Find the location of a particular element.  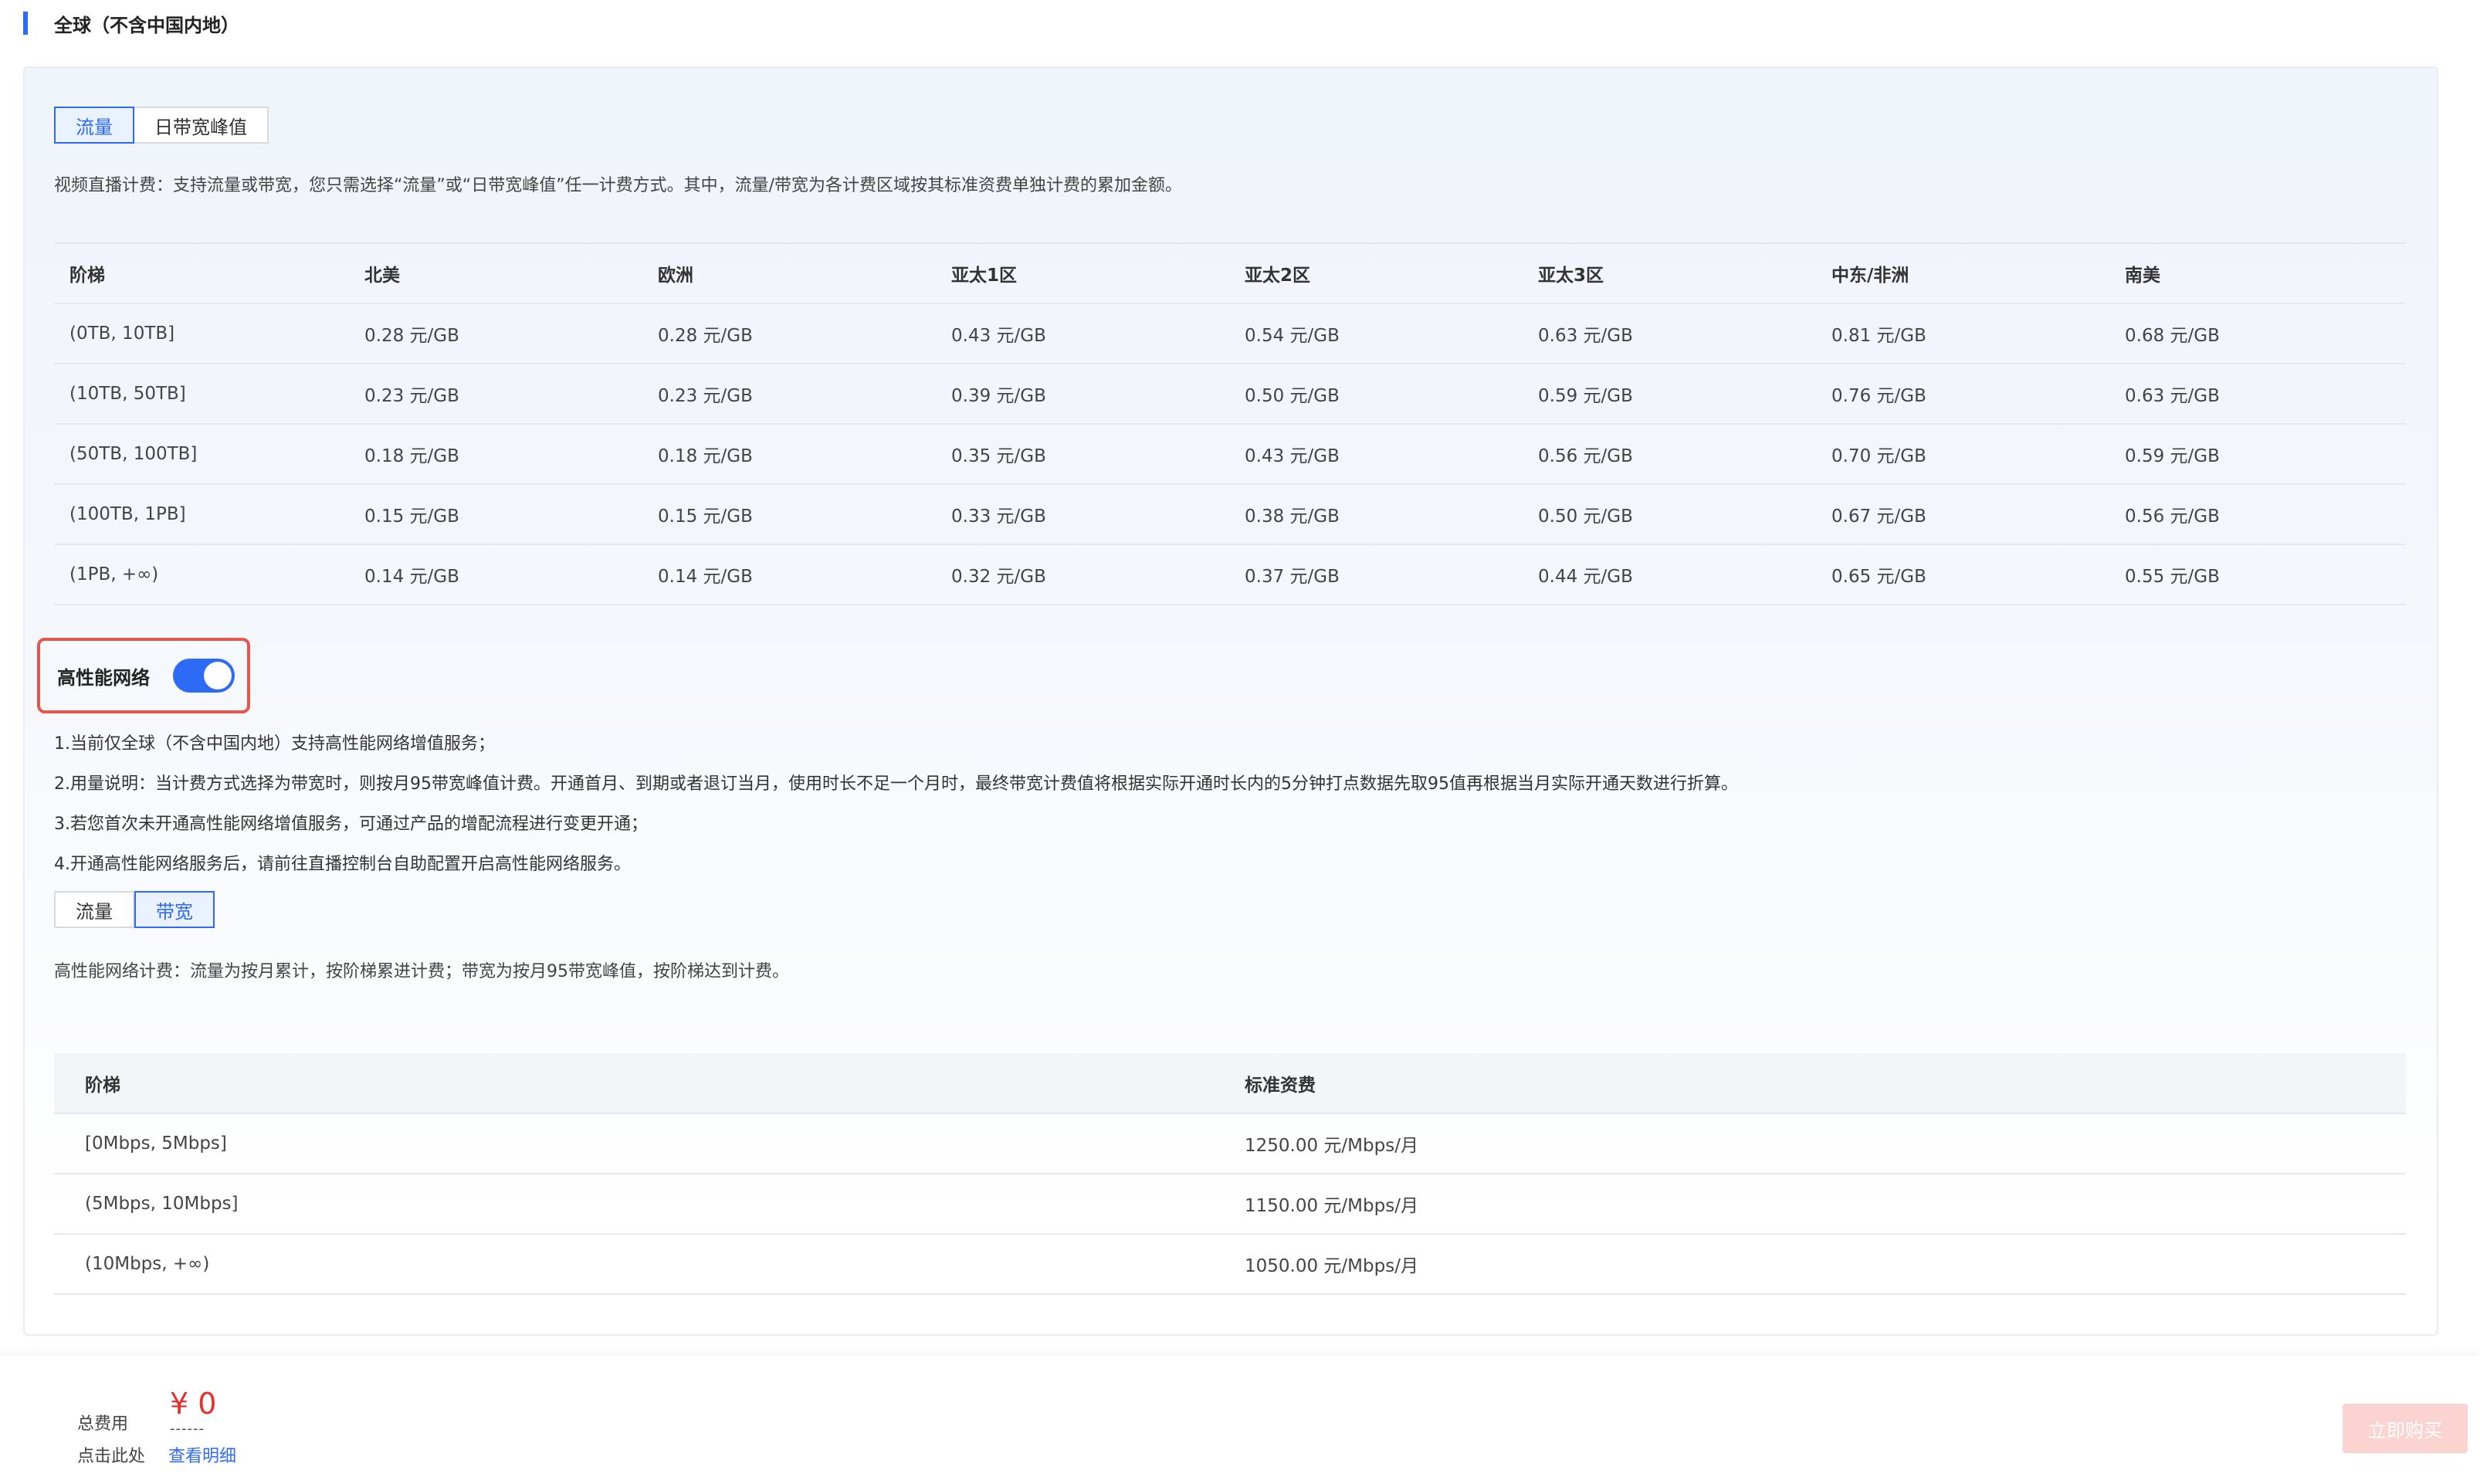

header-middle-east-africa: 中东/非洲 is located at coordinates (1962, 273).